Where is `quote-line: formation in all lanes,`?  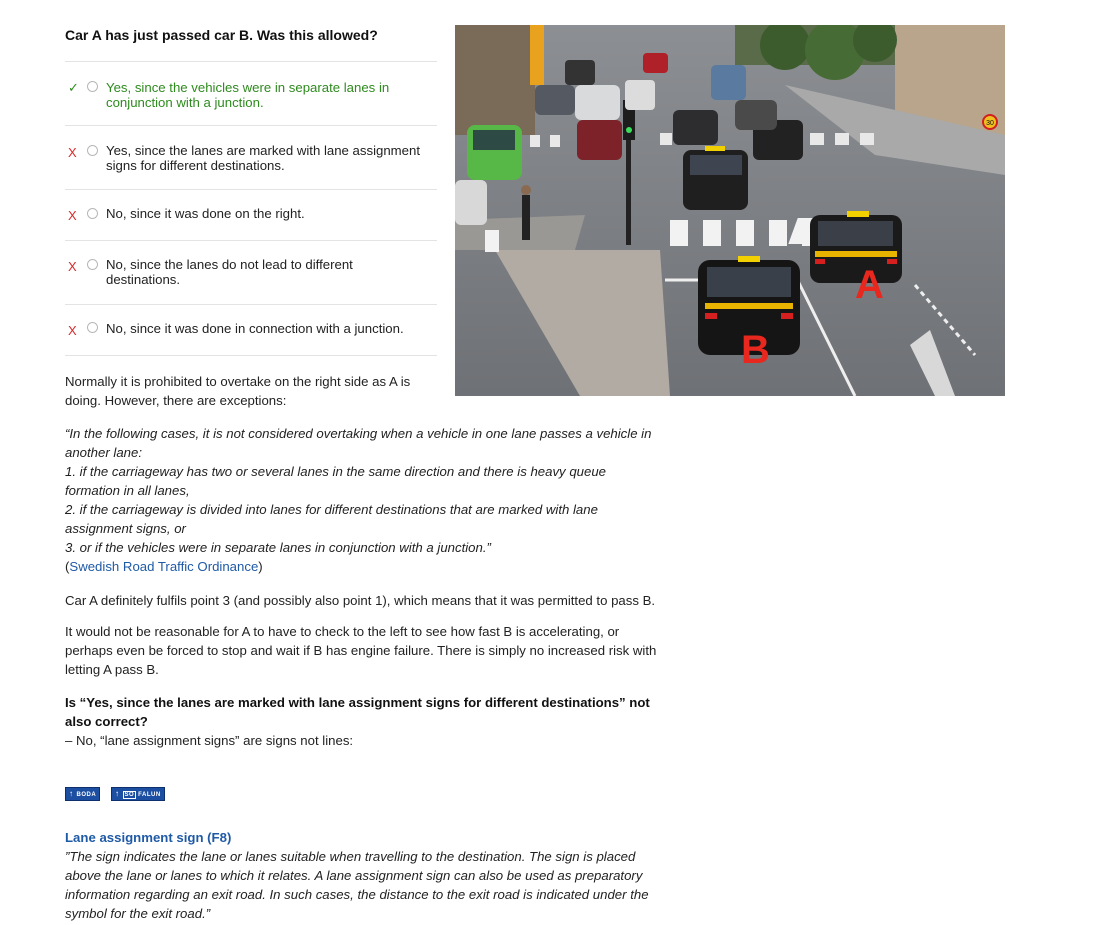
quote-line: formation in all lanes, is located at coordinates (127, 490).